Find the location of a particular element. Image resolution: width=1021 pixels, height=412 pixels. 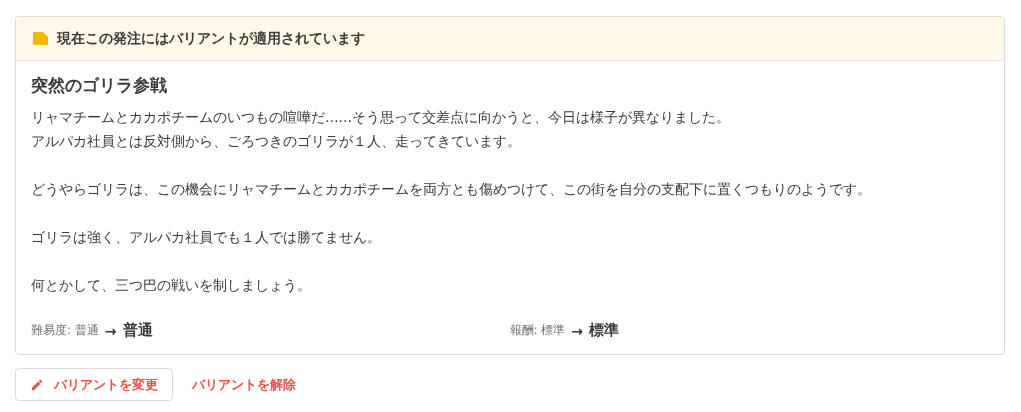

description-paragraph: どうやらゴリラは、この機会にリャマチームとカカポチームを両方とも傷めつけて、この街を自分の支配下に置くつもりのようです。 is located at coordinates (451, 189).